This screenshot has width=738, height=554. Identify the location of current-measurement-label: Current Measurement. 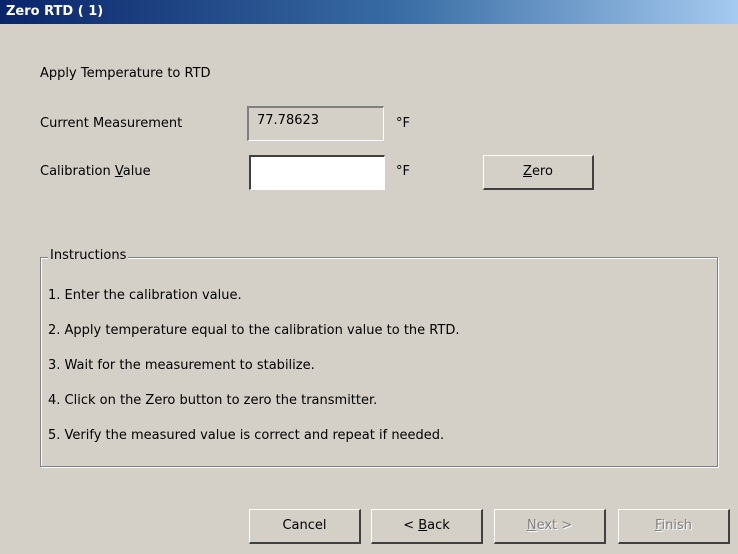
(111, 123).